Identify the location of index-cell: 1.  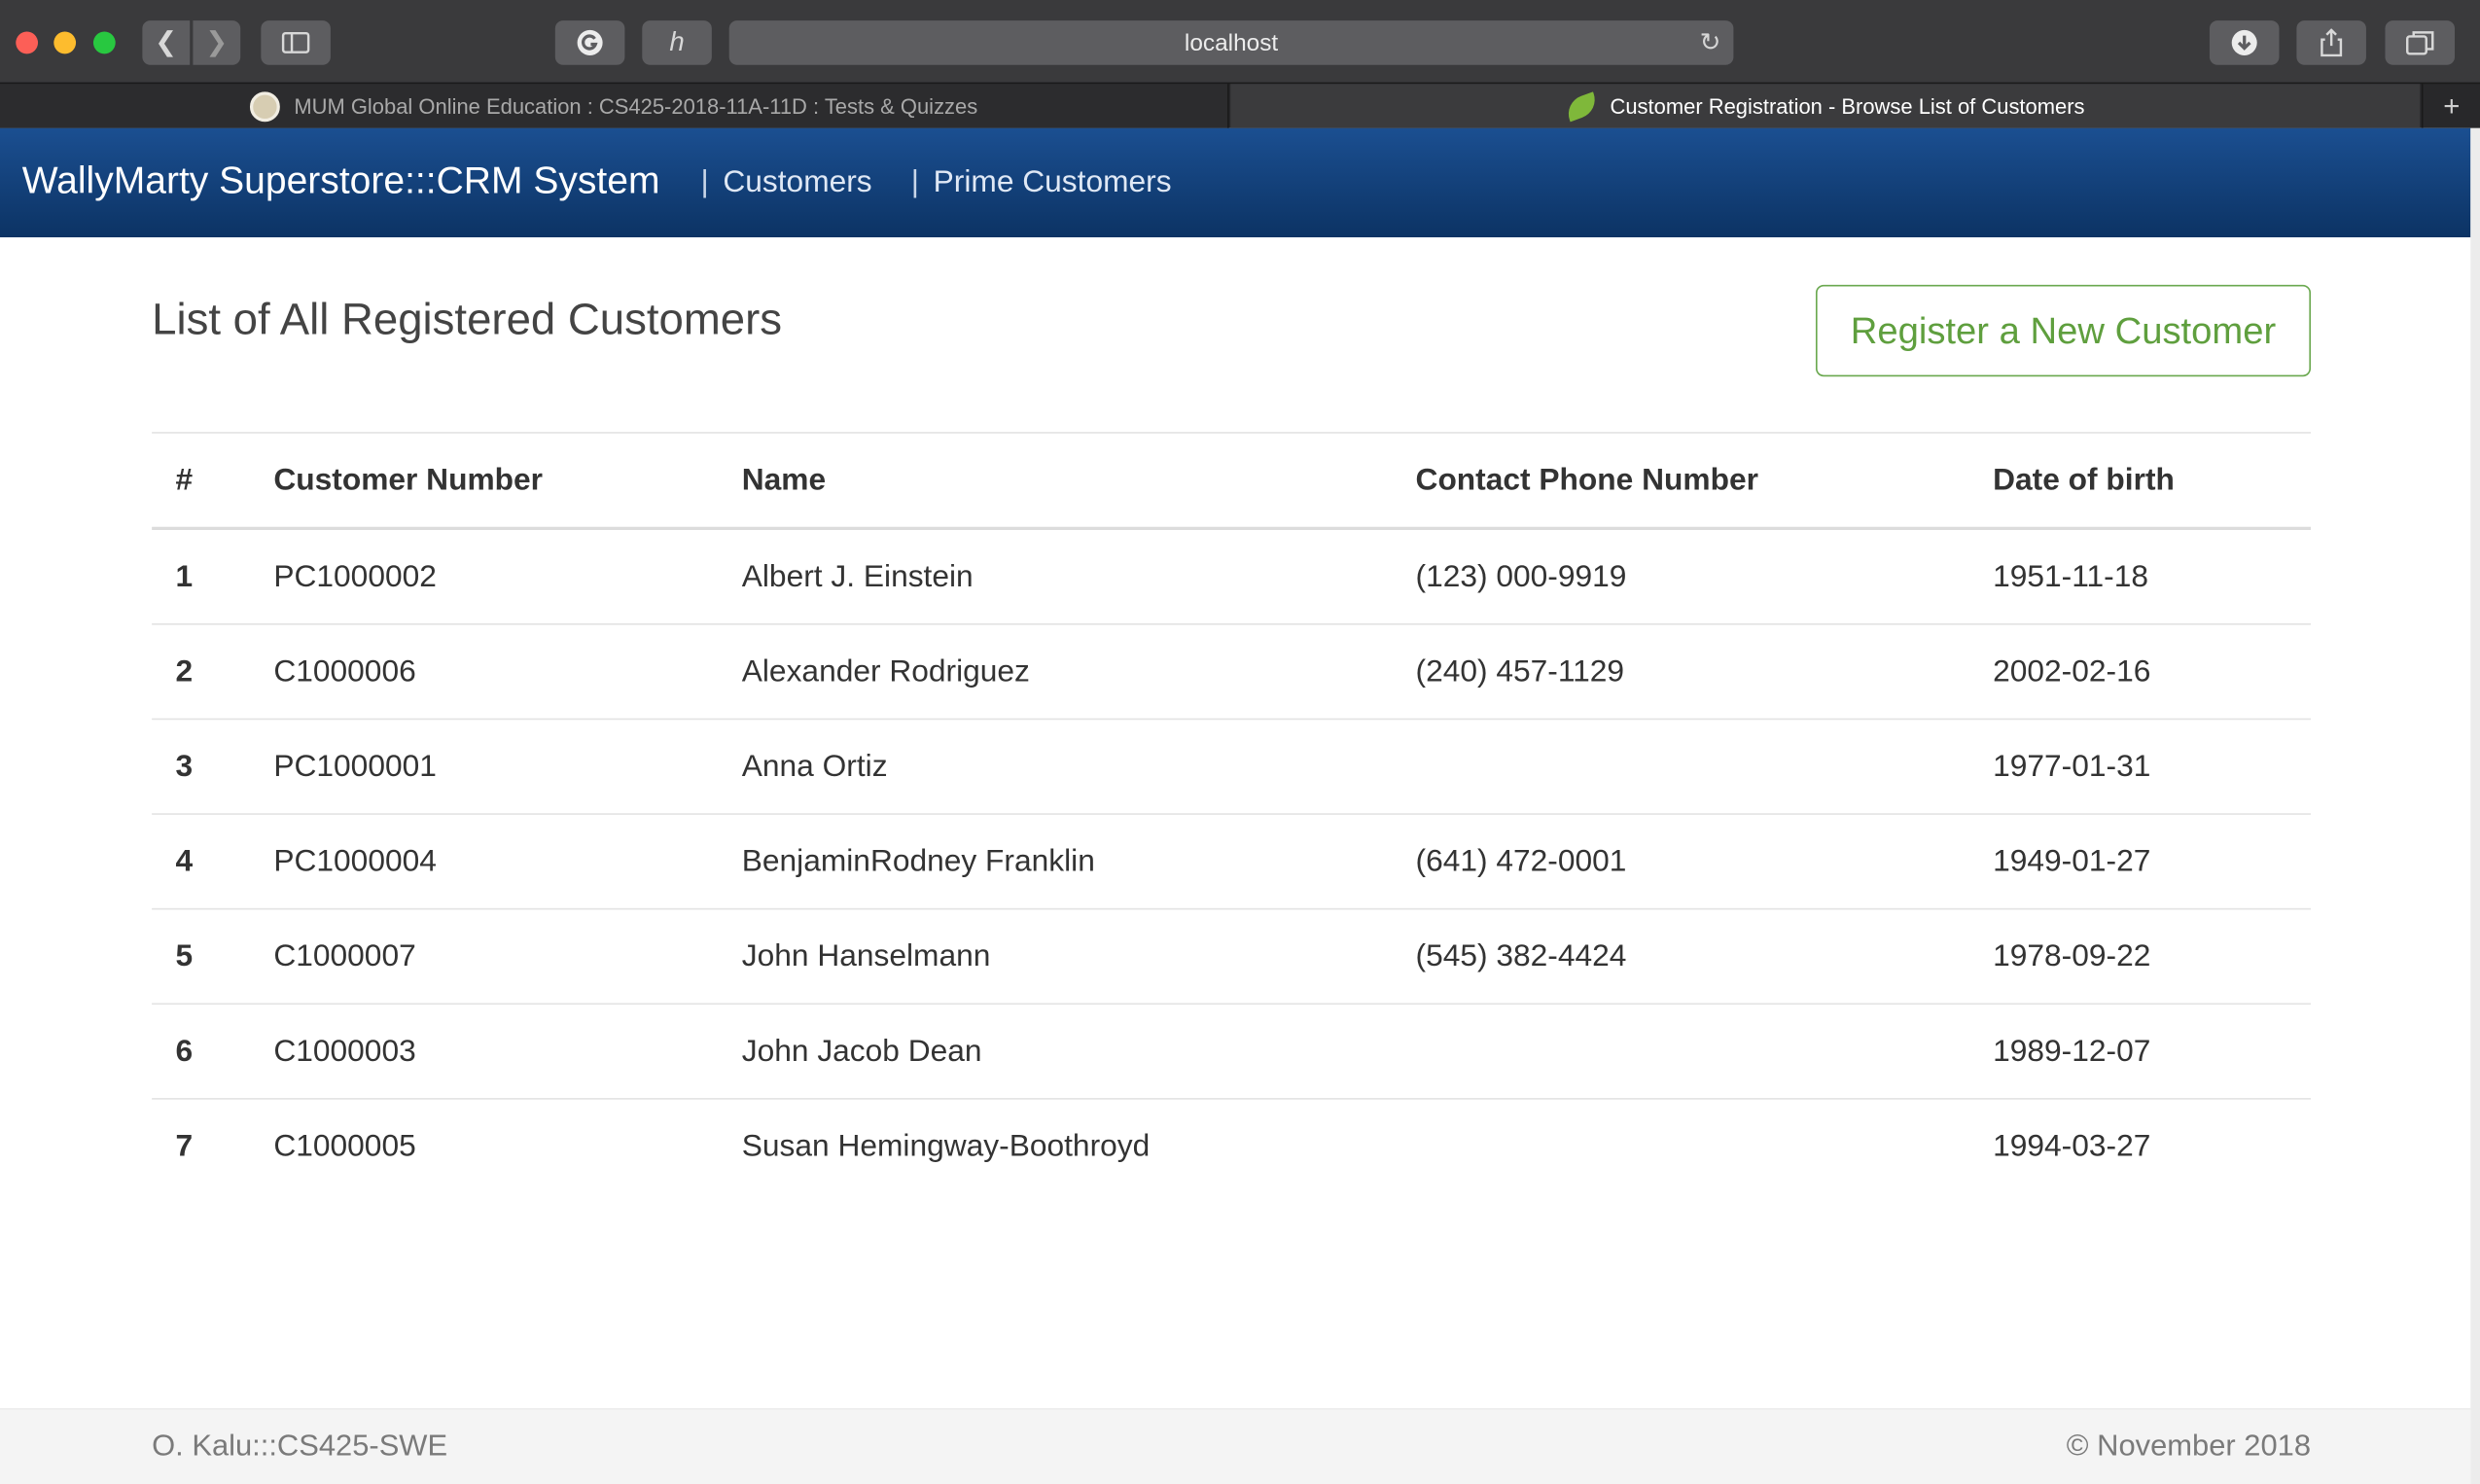
(184, 576).